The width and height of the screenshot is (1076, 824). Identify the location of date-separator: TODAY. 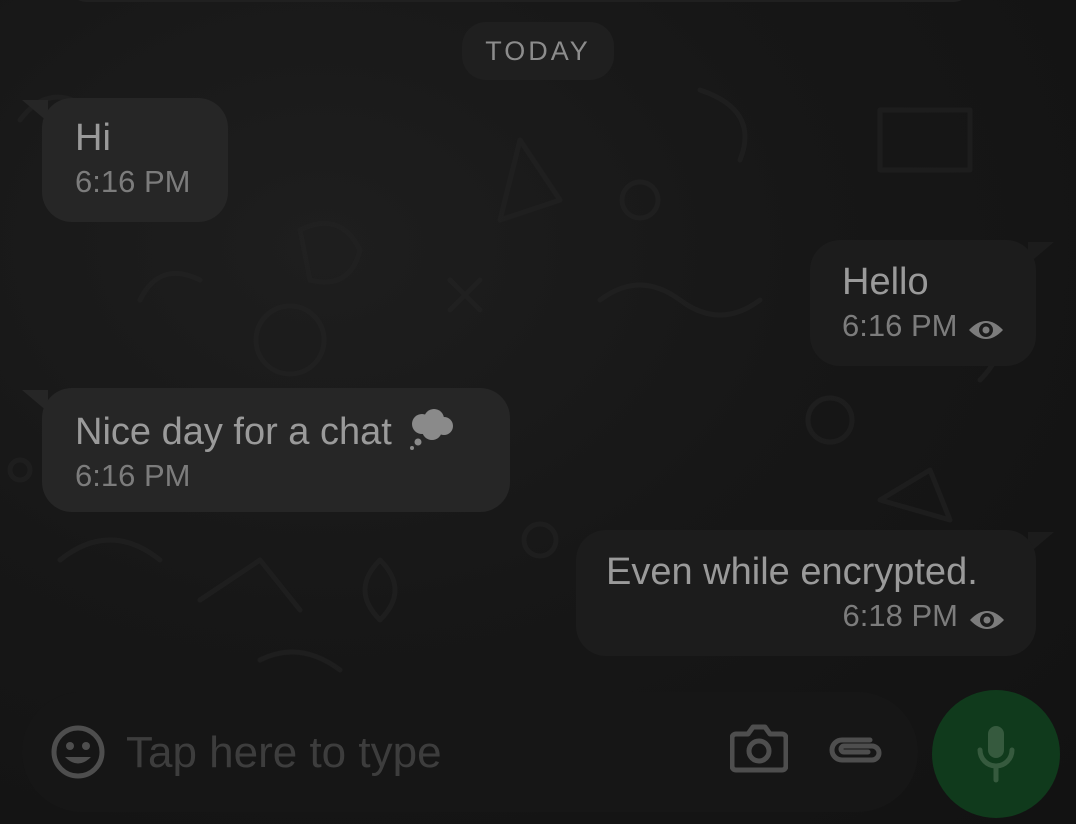
(538, 51).